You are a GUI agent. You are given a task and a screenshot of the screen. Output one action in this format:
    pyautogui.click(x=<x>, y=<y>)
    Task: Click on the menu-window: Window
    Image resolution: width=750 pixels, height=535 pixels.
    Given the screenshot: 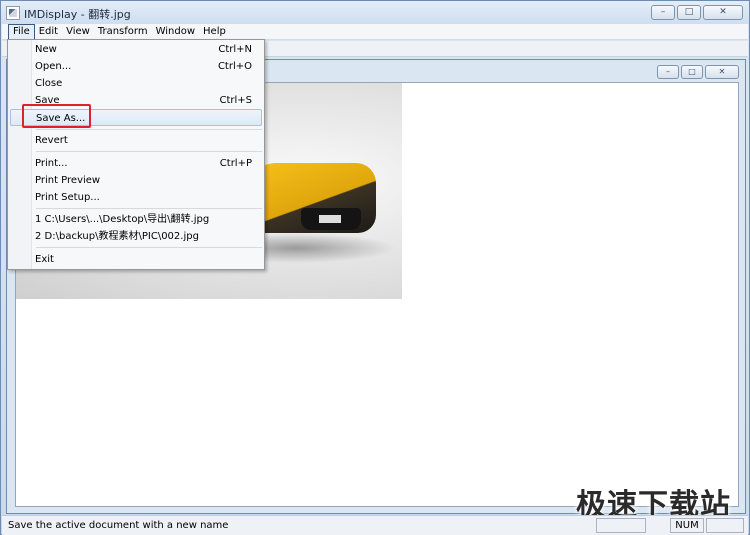 What is the action you would take?
    pyautogui.click(x=175, y=32)
    